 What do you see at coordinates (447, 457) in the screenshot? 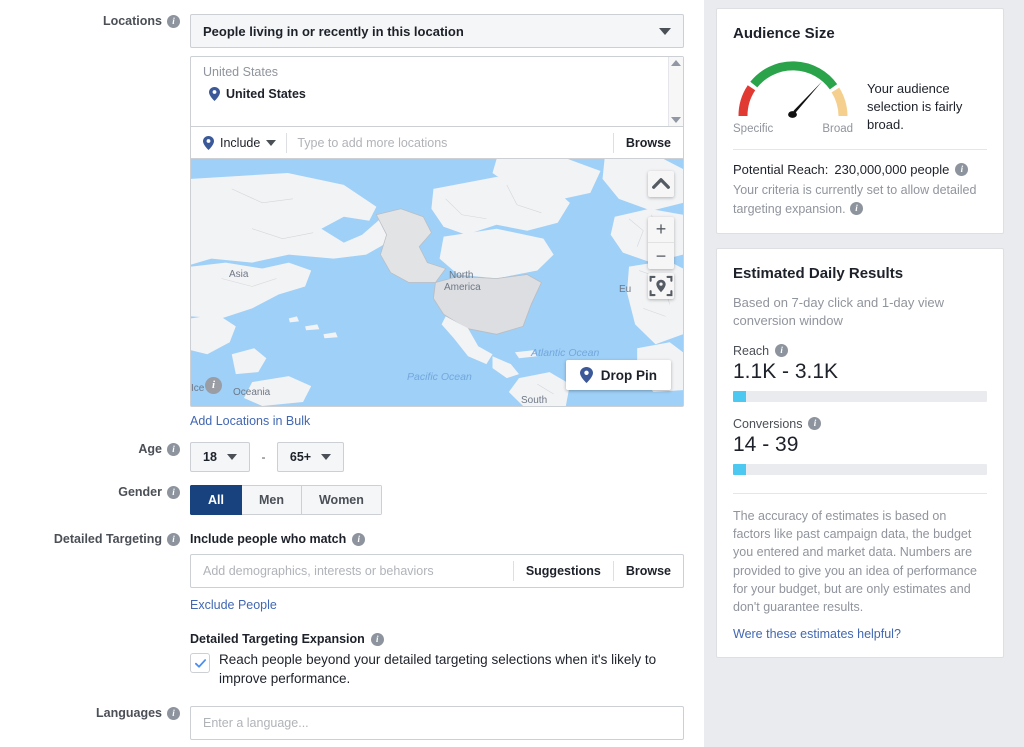
I see `age-field: 18 - 65+` at bounding box center [447, 457].